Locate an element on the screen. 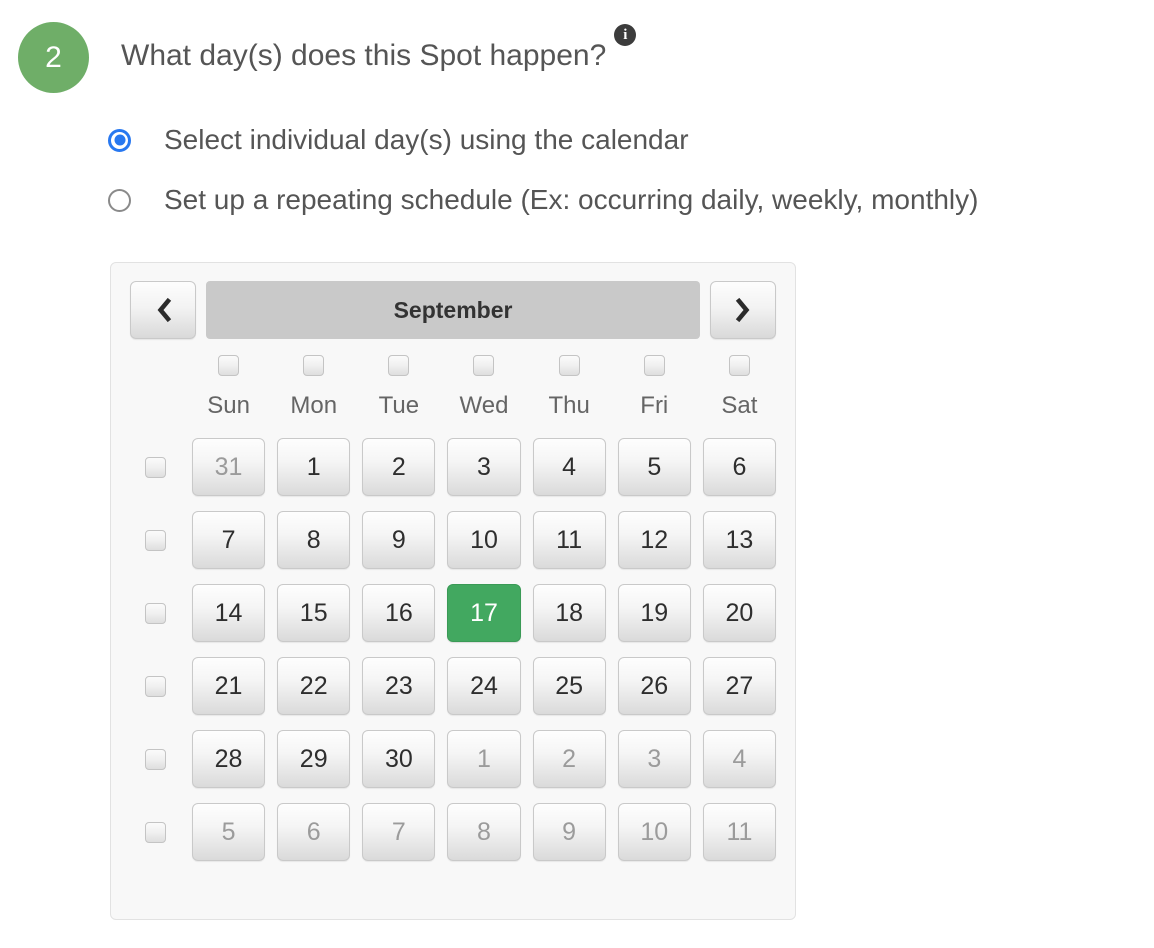 This screenshot has width=1154, height=948. column-checkbox-thu is located at coordinates (569, 365).